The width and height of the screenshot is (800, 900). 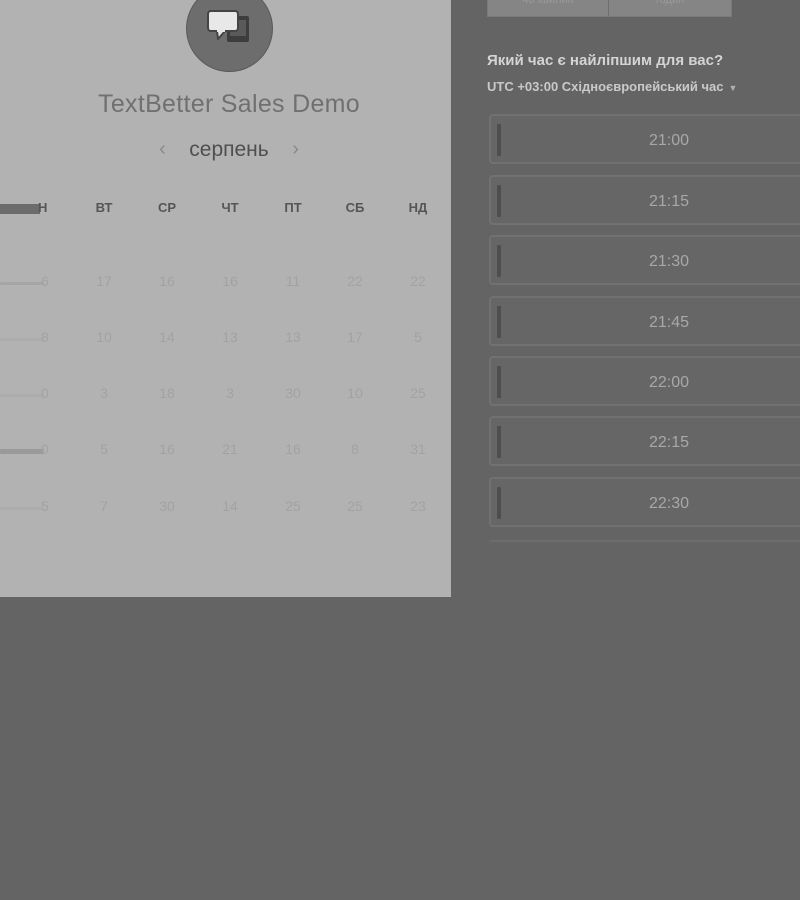 I want to click on weekday-friday: ПТ, so click(x=293, y=207).